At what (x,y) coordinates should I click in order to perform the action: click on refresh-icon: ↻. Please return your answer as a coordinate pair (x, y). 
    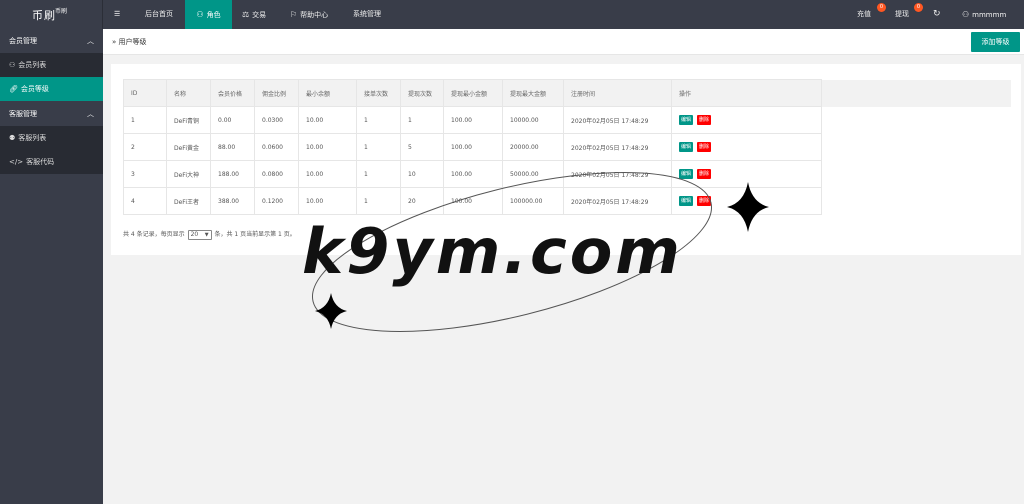
    Looking at the image, I should click on (937, 14).